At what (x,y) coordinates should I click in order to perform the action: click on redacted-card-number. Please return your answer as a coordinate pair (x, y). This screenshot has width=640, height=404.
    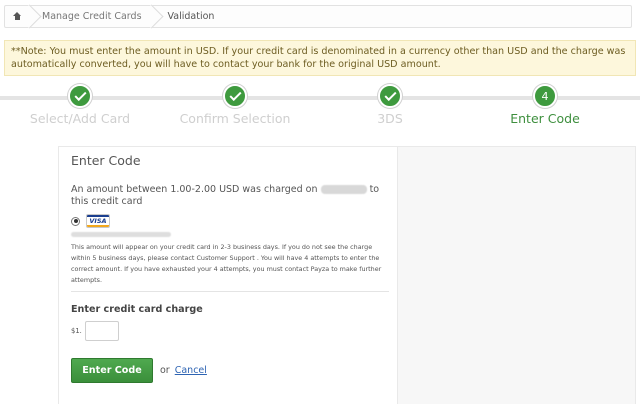
    Looking at the image, I should click on (121, 234).